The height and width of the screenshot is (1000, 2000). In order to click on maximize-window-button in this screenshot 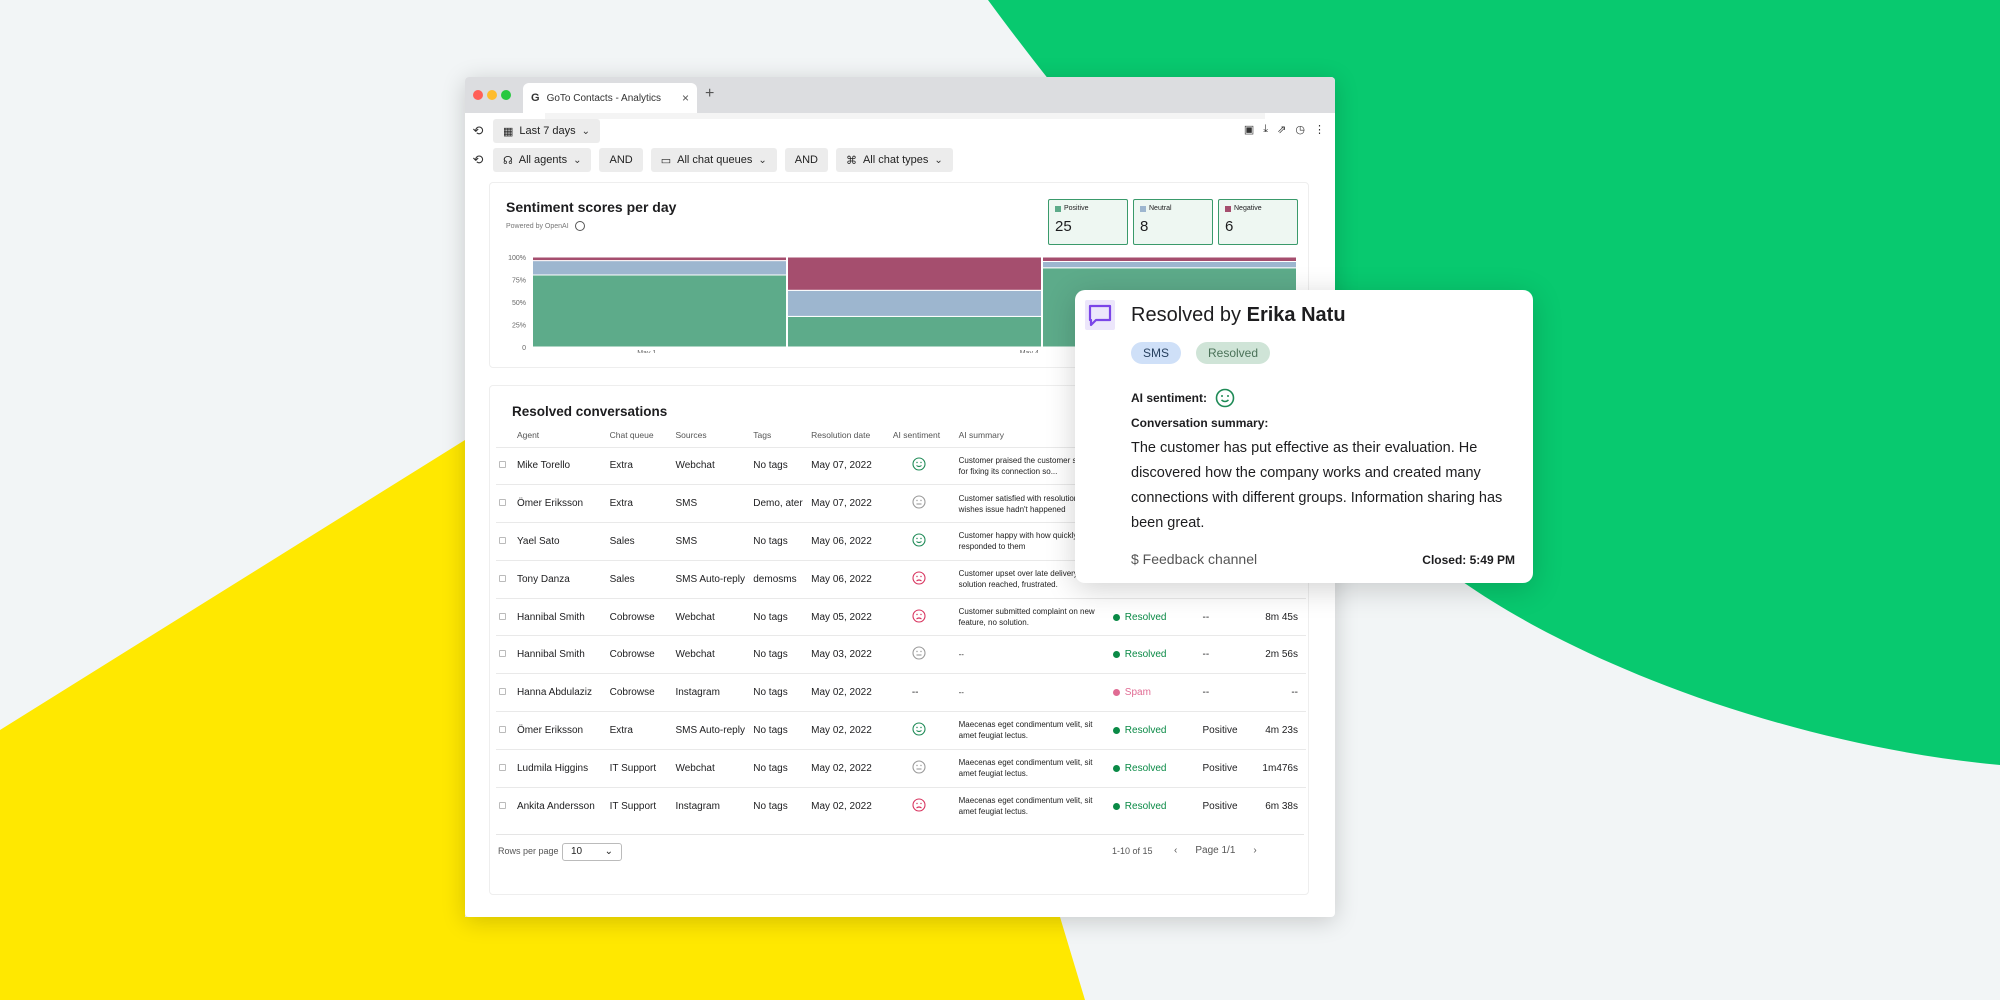, I will do `click(506, 95)`.